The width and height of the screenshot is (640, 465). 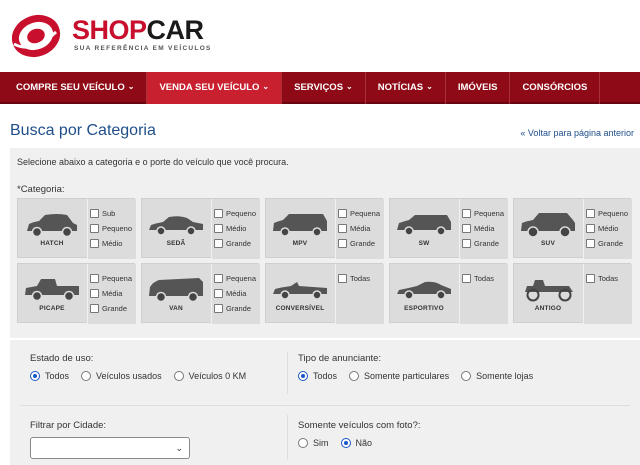 I want to click on category-picture: MPV, so click(x=300, y=229).